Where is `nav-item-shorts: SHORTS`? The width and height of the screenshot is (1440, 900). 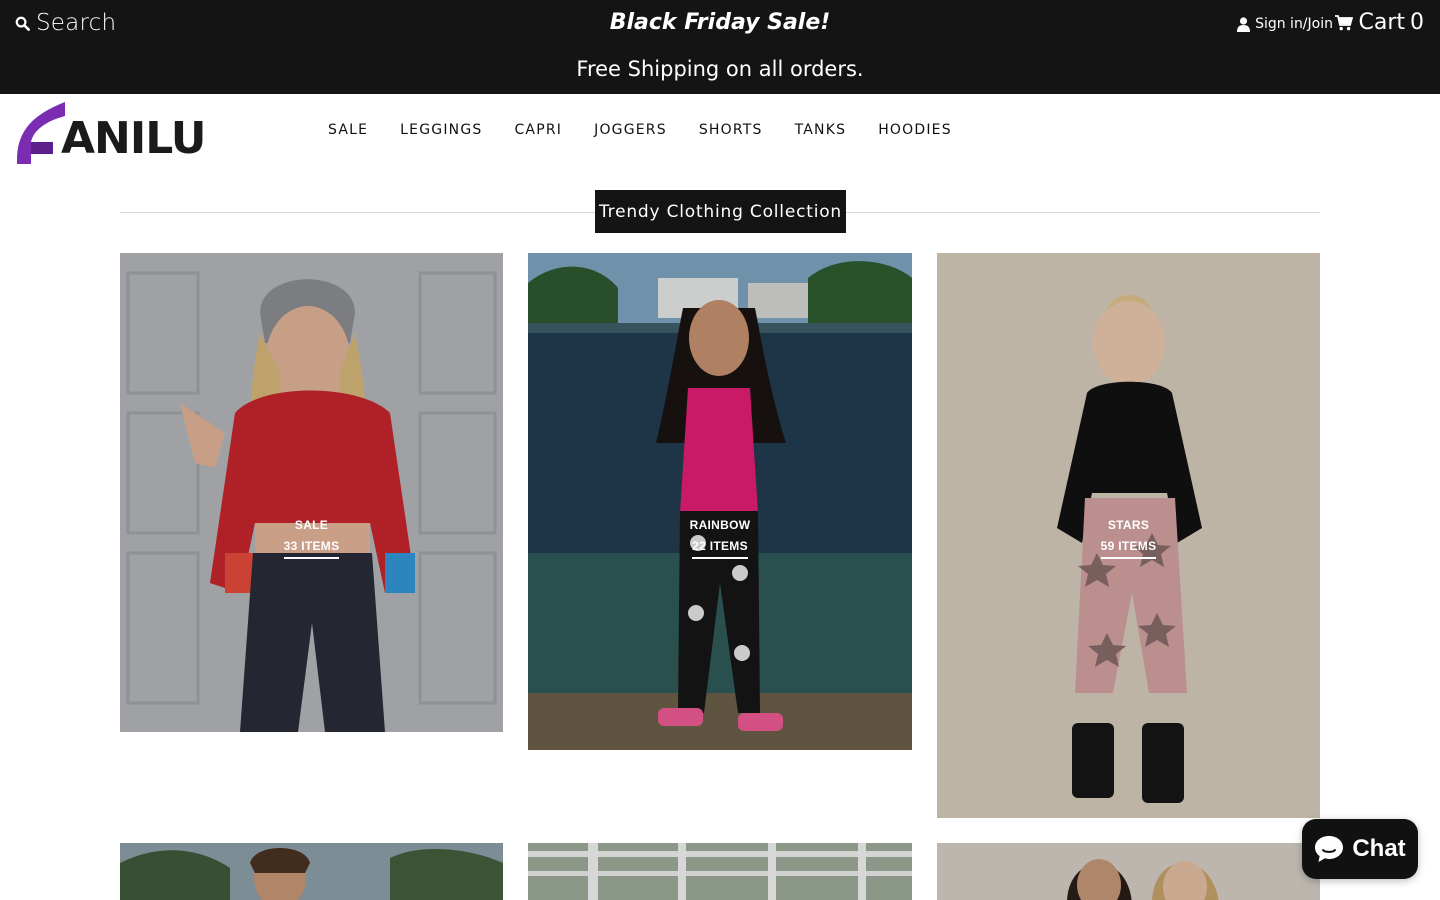 nav-item-shorts: SHORTS is located at coordinates (731, 130).